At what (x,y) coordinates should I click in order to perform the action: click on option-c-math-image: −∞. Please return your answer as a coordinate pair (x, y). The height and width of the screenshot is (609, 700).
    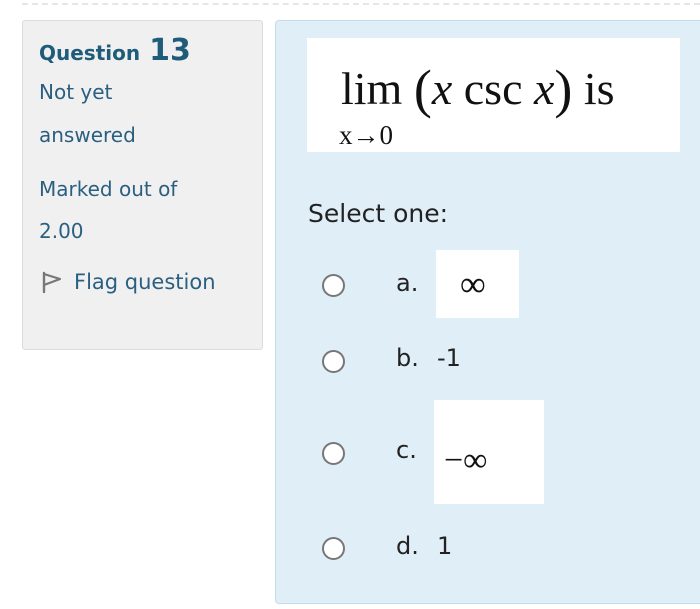
    Looking at the image, I should click on (489, 452).